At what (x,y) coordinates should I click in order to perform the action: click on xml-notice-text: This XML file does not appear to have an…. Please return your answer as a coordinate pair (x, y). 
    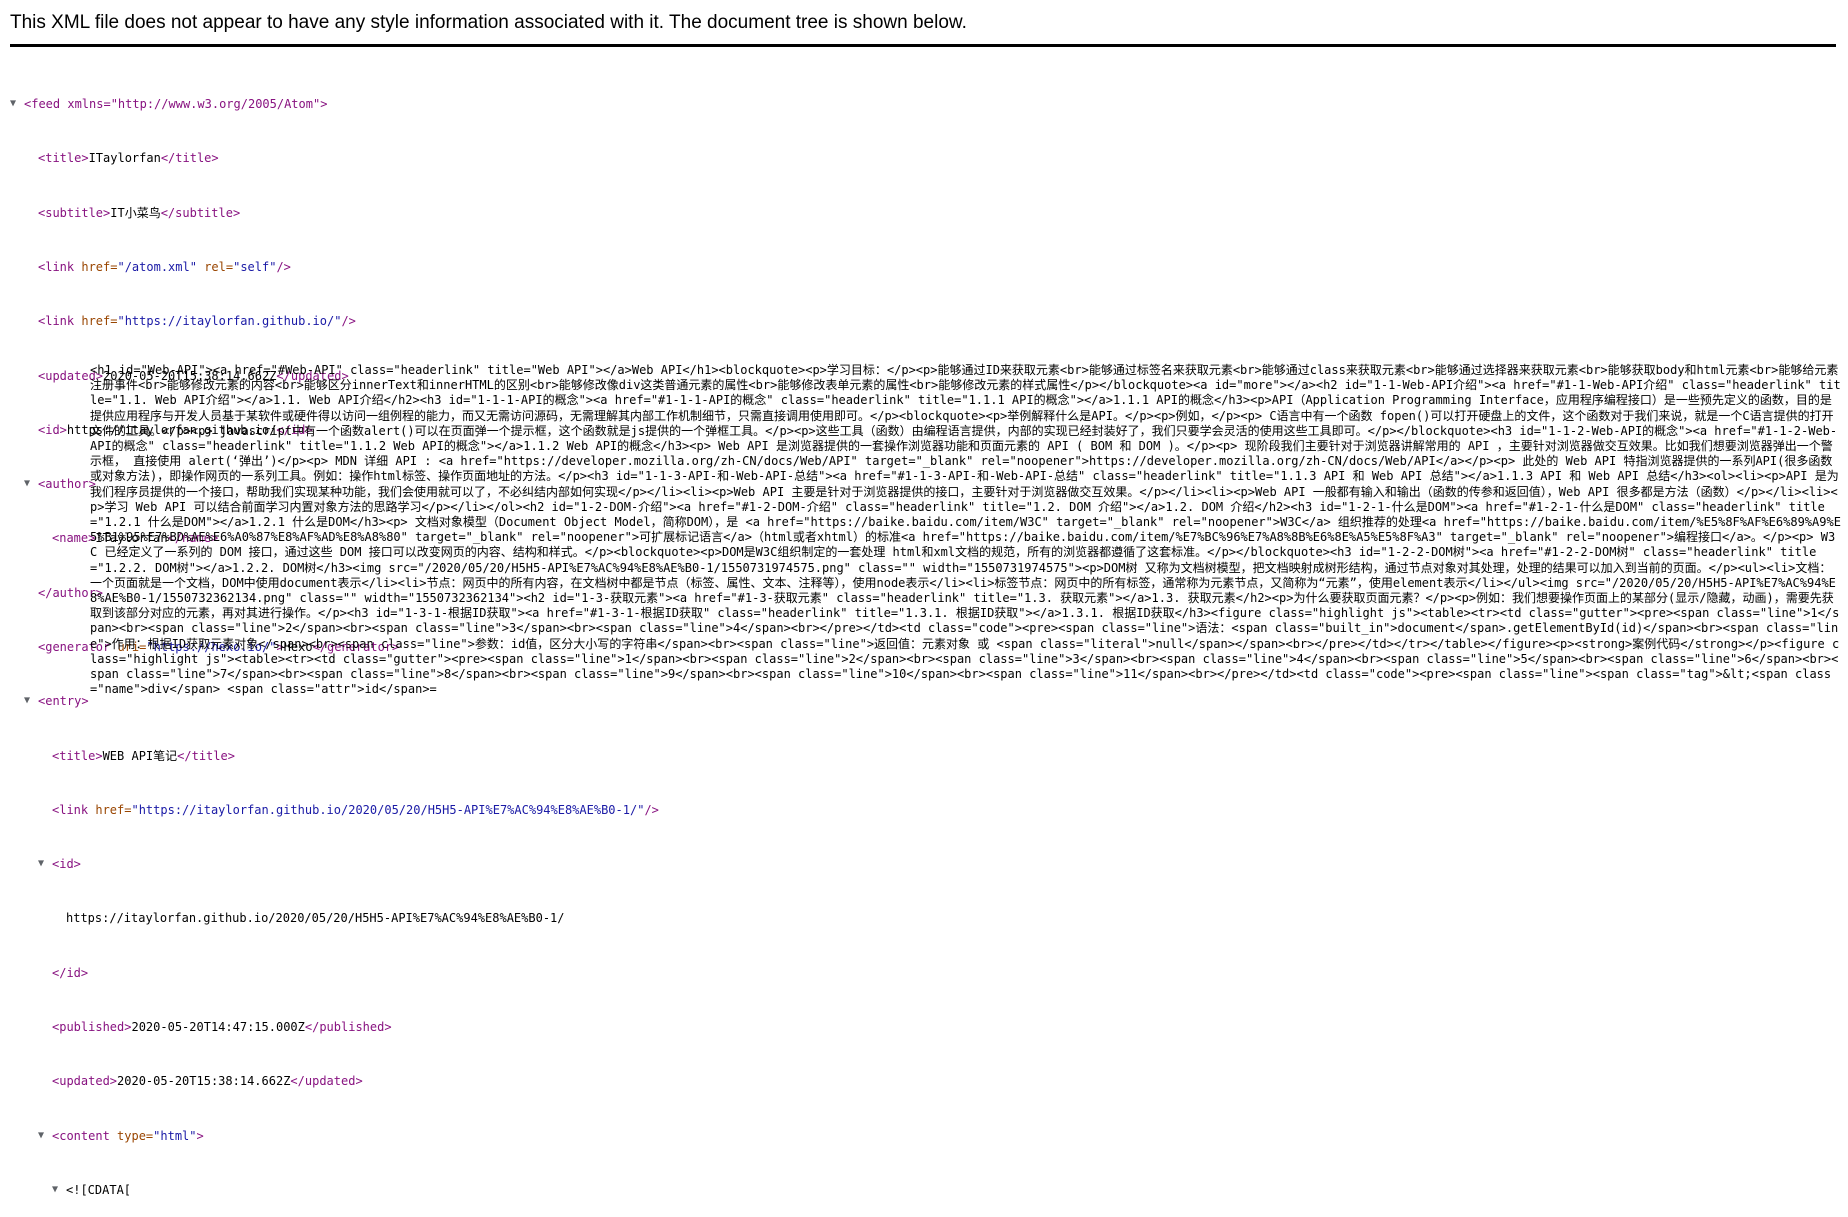
    Looking at the image, I should click on (488, 22).